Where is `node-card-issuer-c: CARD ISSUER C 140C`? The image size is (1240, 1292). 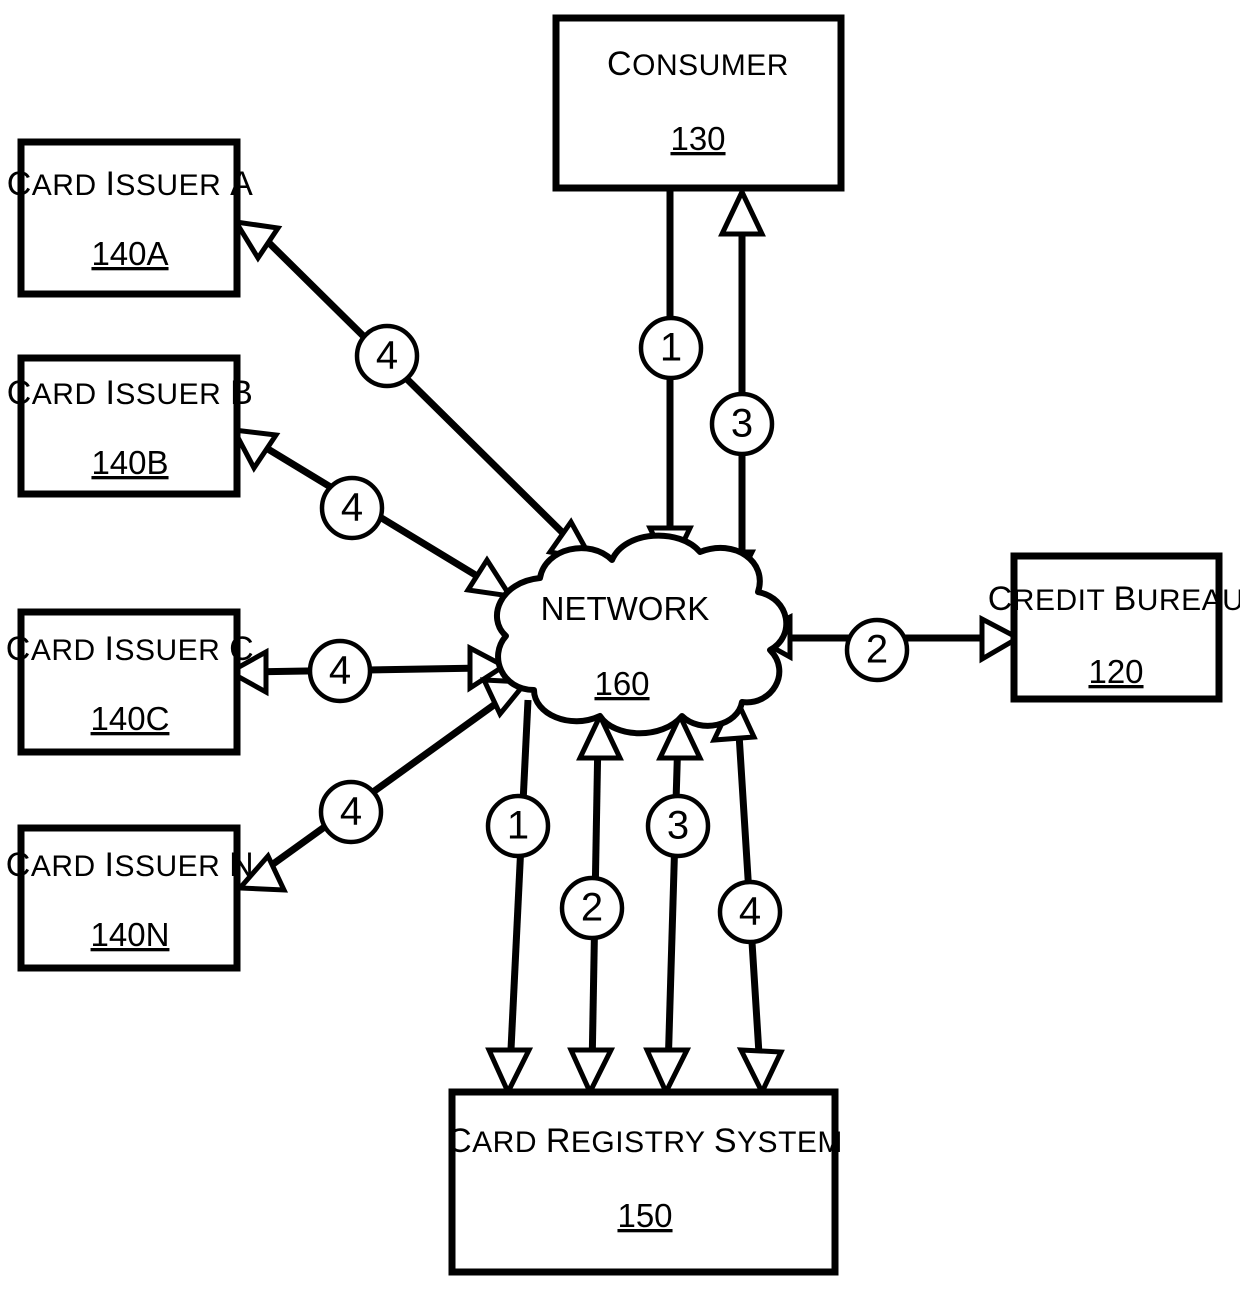
node-card-issuer-c: CARD ISSUER C 140C is located at coordinates (130, 682).